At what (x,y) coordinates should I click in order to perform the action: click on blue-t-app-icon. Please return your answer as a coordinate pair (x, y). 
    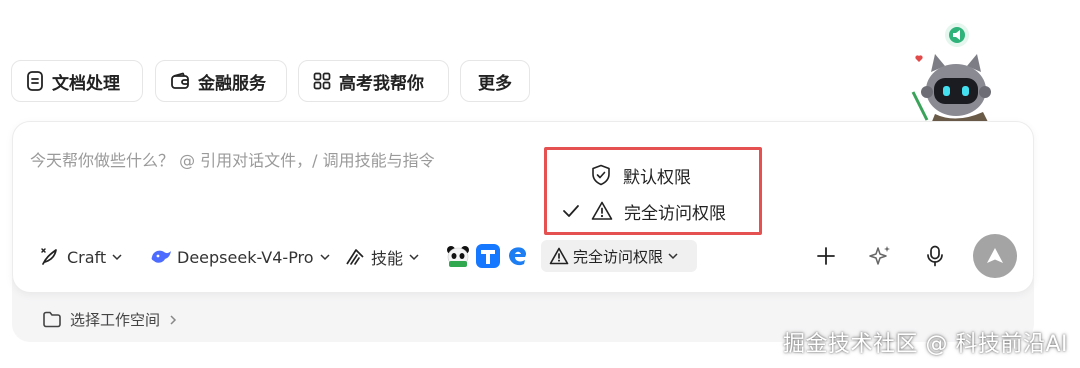
    Looking at the image, I should click on (488, 256).